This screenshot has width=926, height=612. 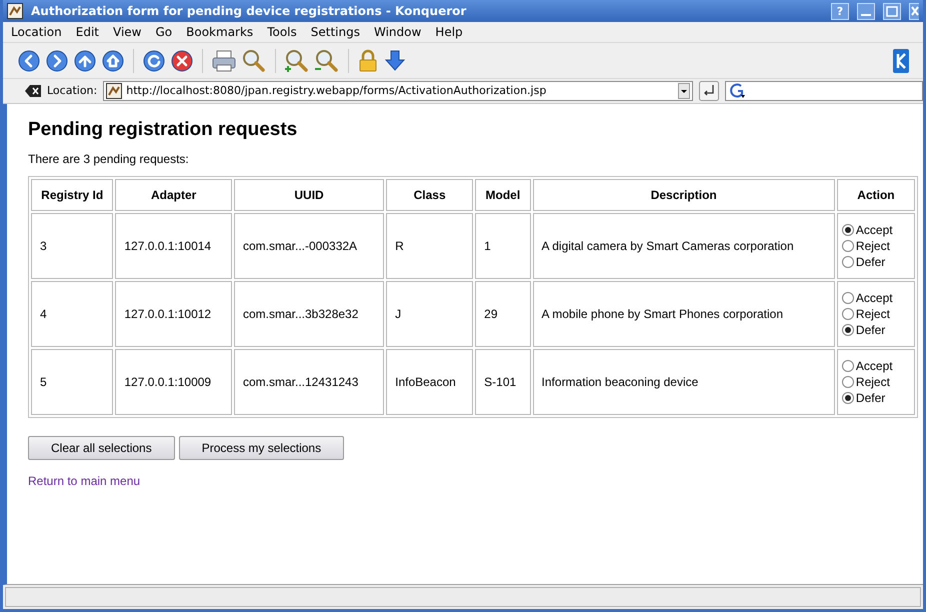 I want to click on column-header: Registry Id, so click(x=72, y=195).